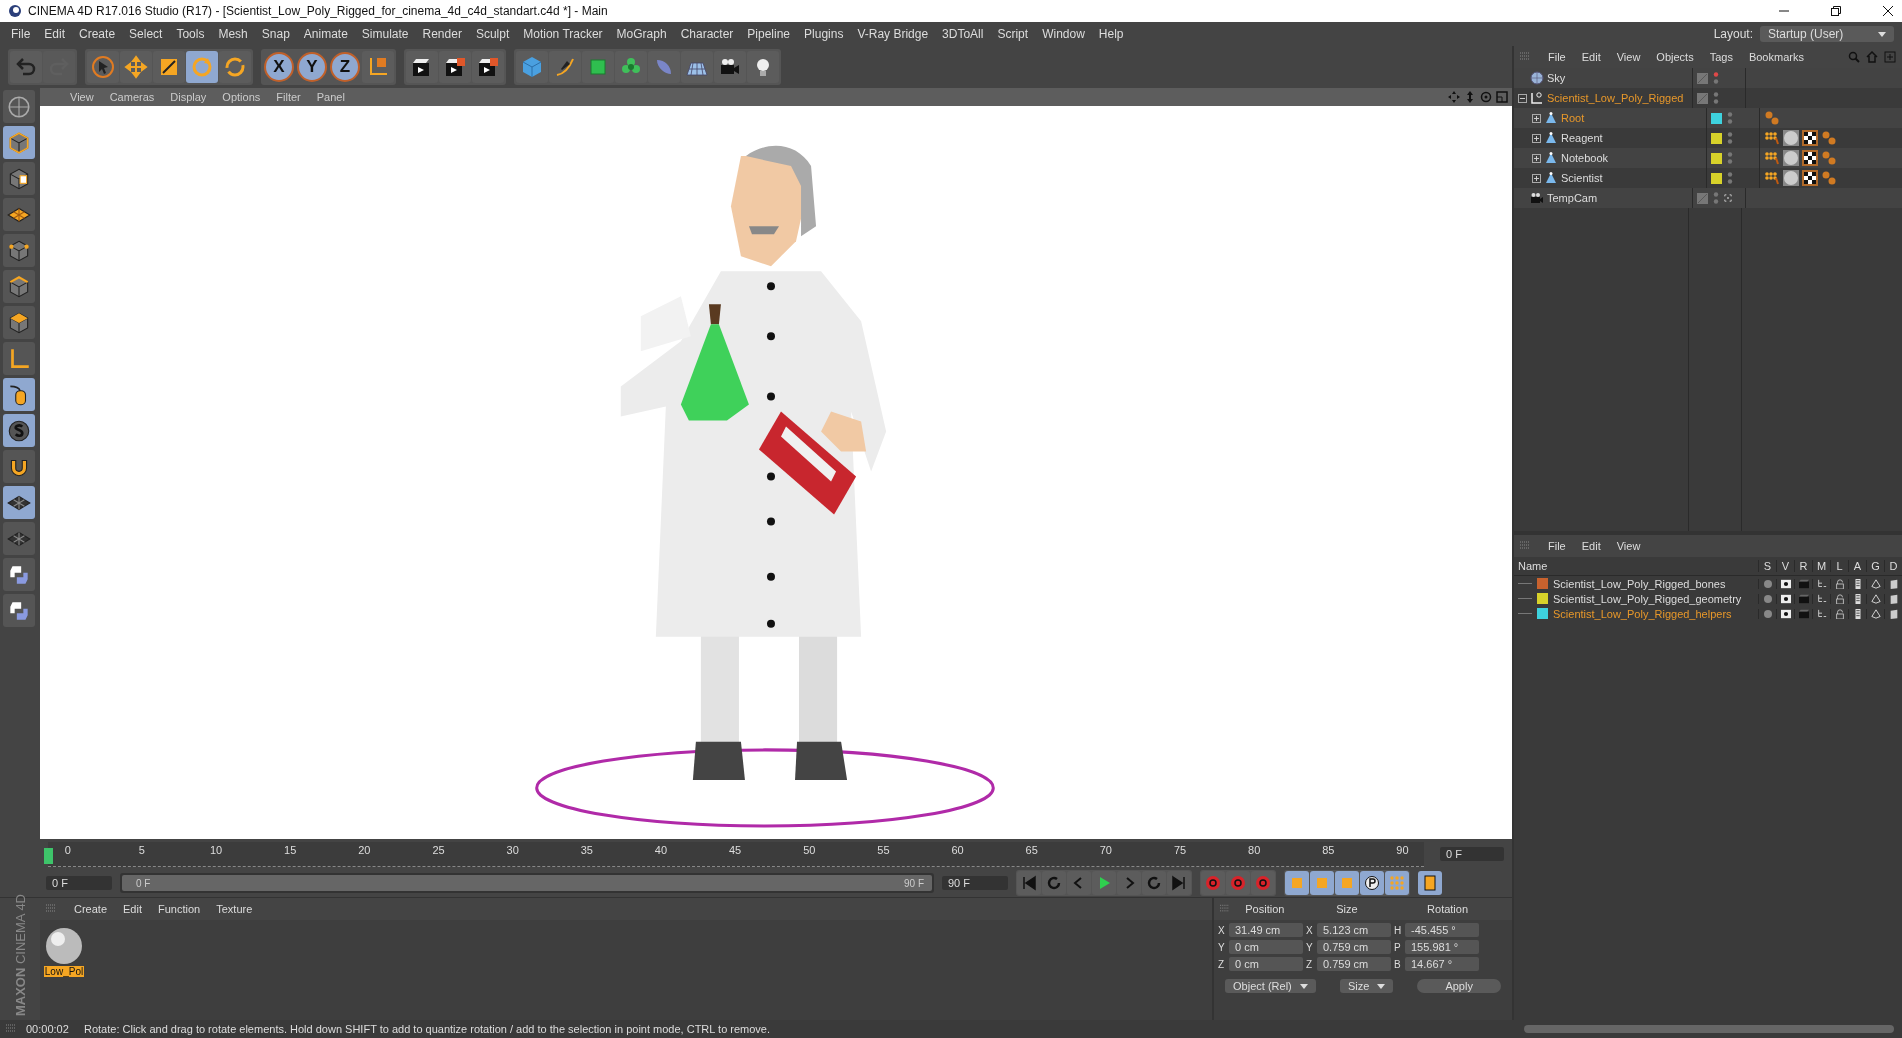 The width and height of the screenshot is (1902, 1038). What do you see at coordinates (19, 142) in the screenshot?
I see `model-icon` at bounding box center [19, 142].